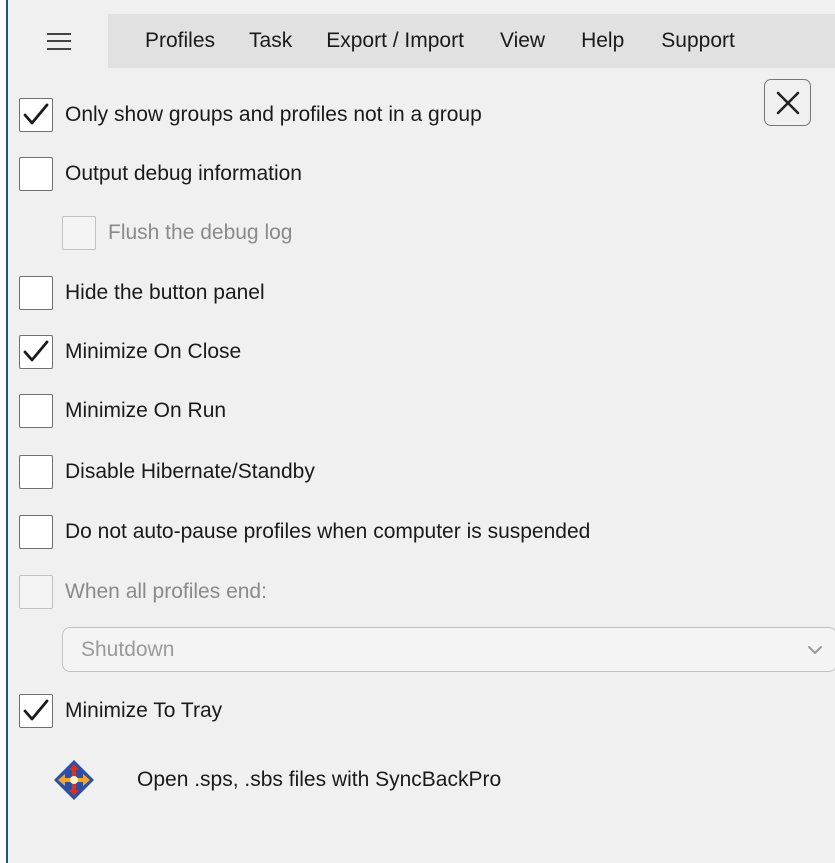 This screenshot has width=835, height=863. Describe the element at coordinates (146, 410) in the screenshot. I see `option-label: Minimize On Run` at that location.